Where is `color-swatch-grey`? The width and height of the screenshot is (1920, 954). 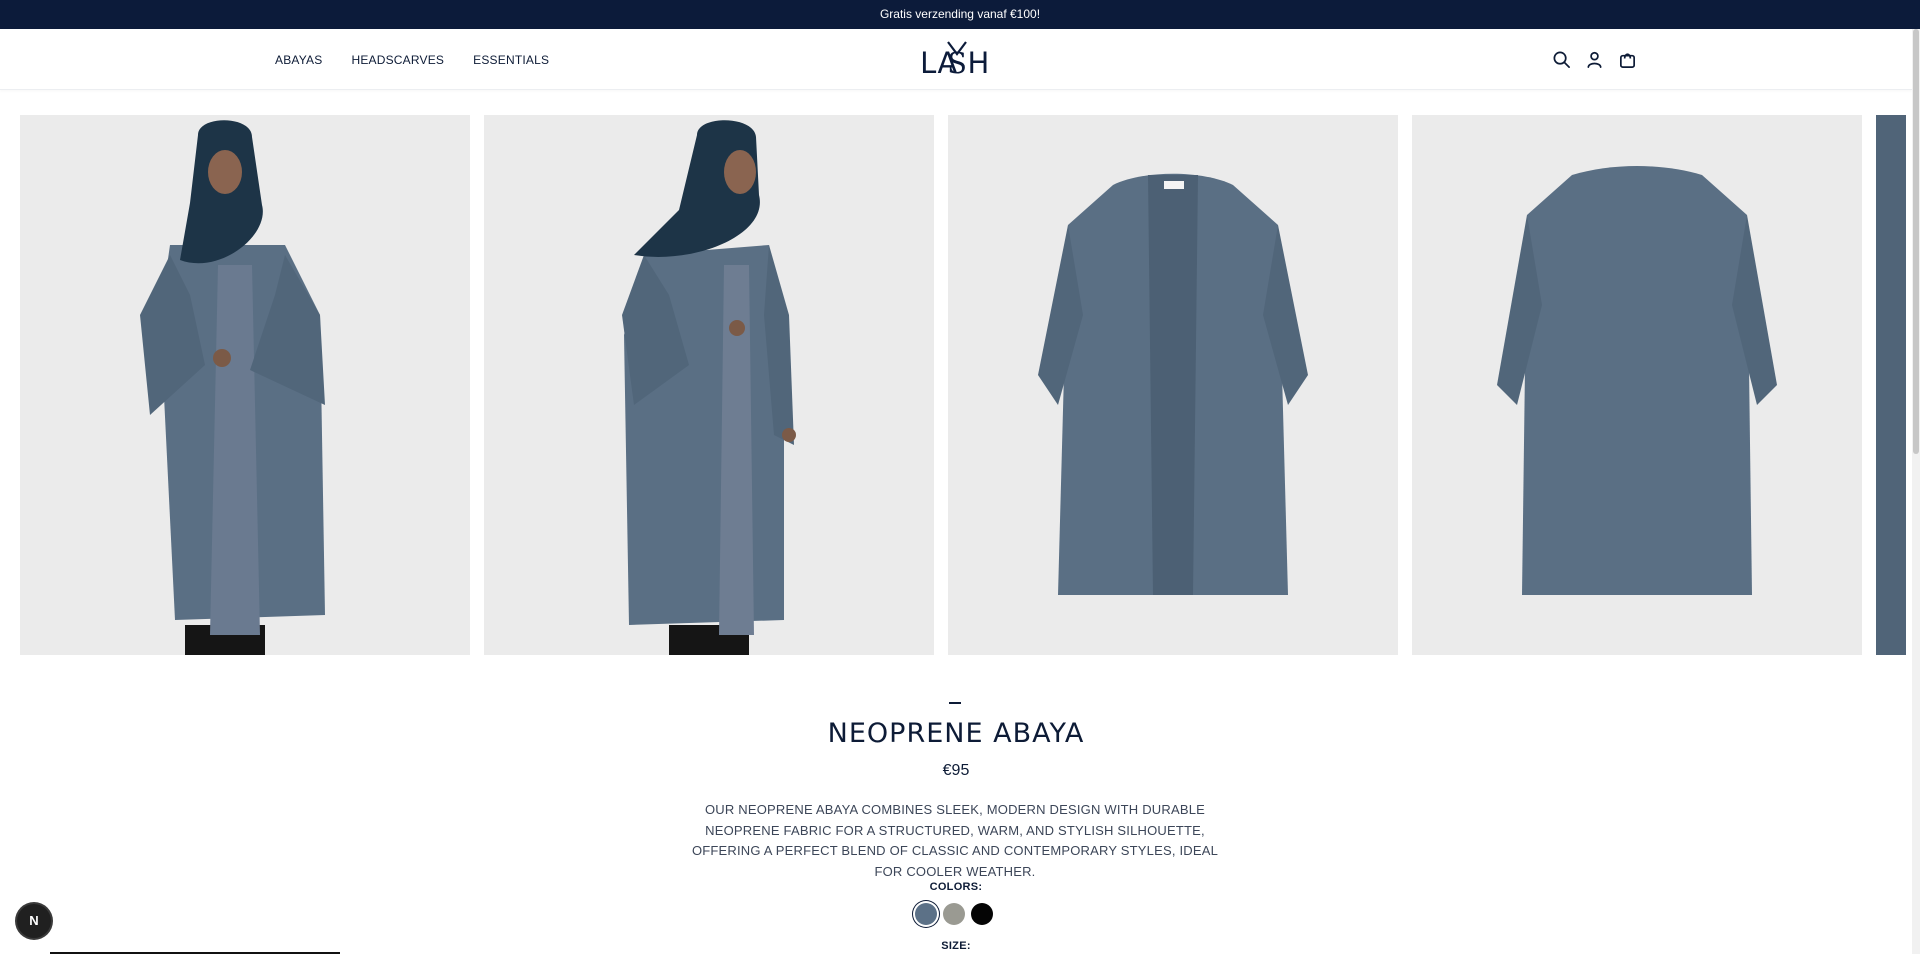
color-swatch-grey is located at coordinates (954, 914).